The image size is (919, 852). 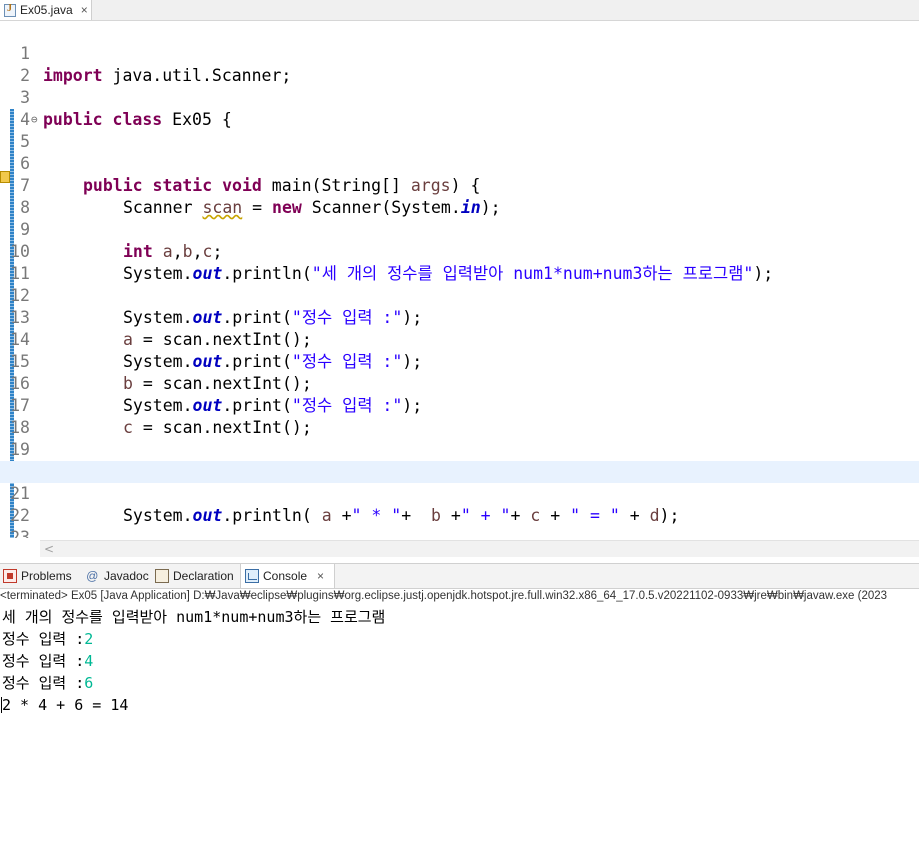 What do you see at coordinates (459, 10) in the screenshot?
I see `editor-tabbar: Ex05.java ×` at bounding box center [459, 10].